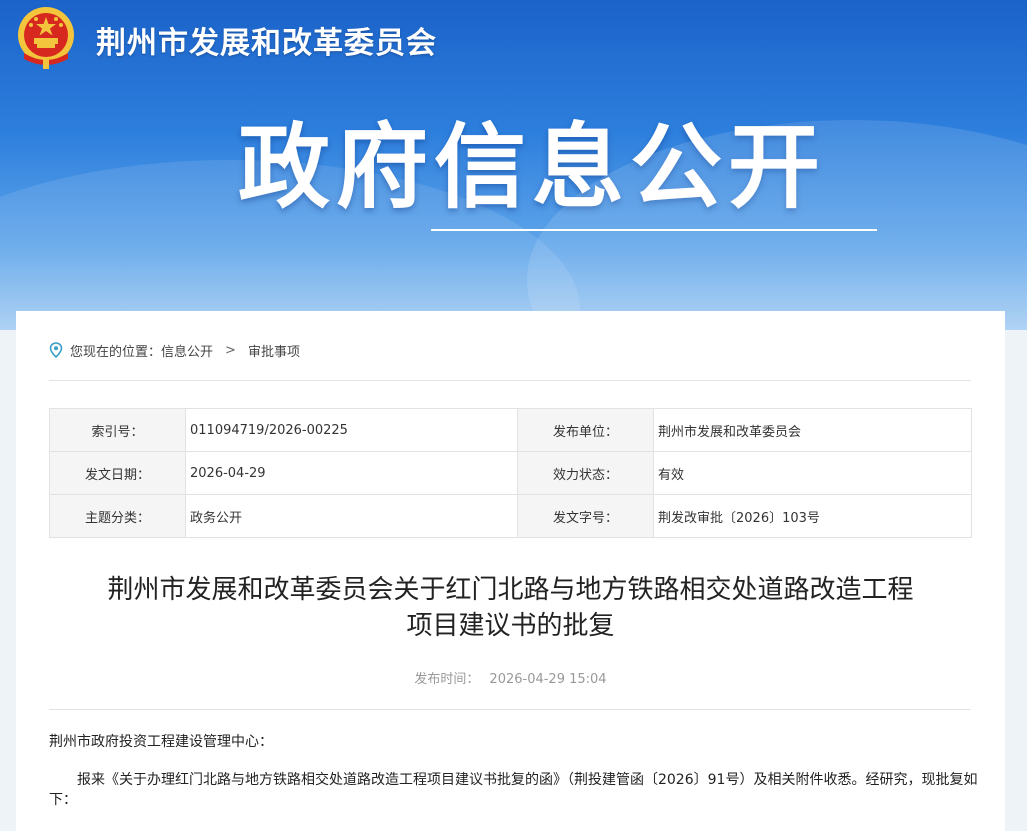 Image resolution: width=1027 pixels, height=831 pixels. I want to click on meta-row: 主题分类： 政务公开 发文字号： 荆发改审批〔2026〕103号, so click(510, 516).